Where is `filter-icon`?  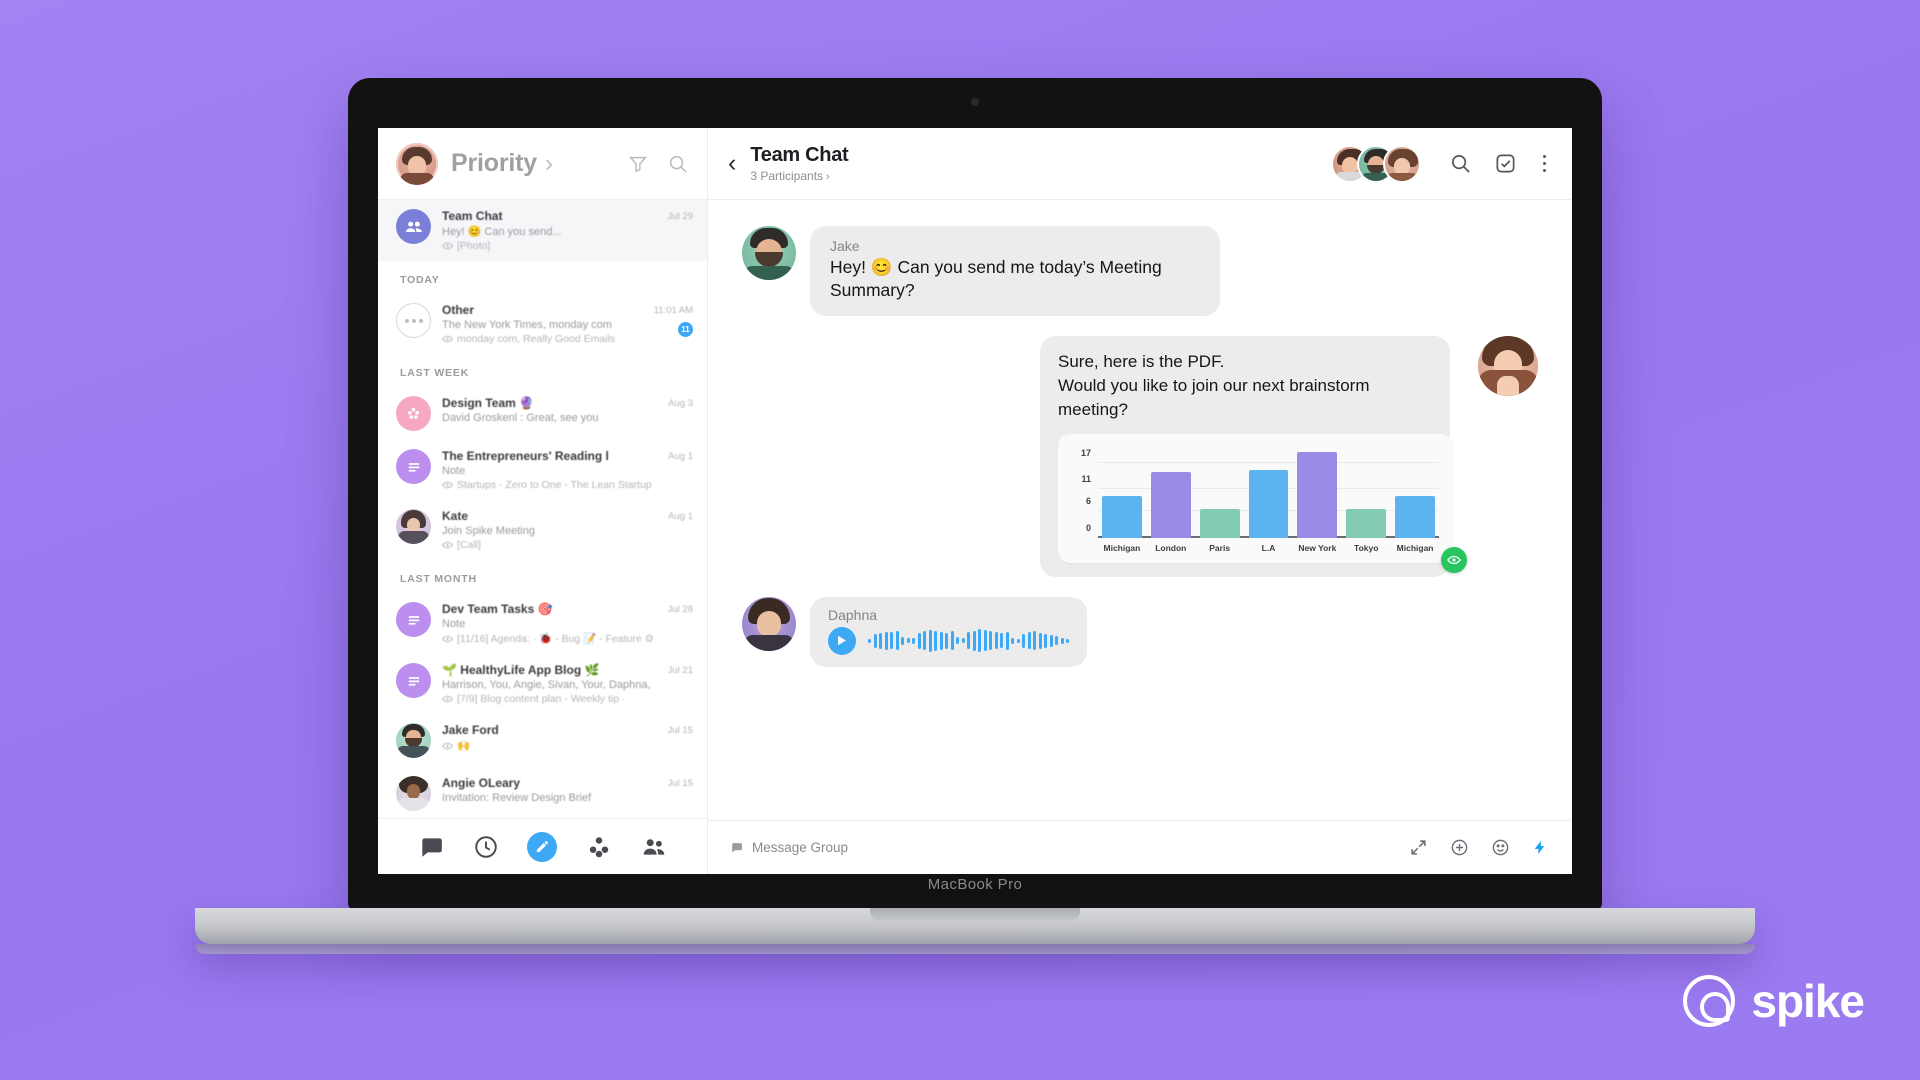
filter-icon is located at coordinates (638, 164).